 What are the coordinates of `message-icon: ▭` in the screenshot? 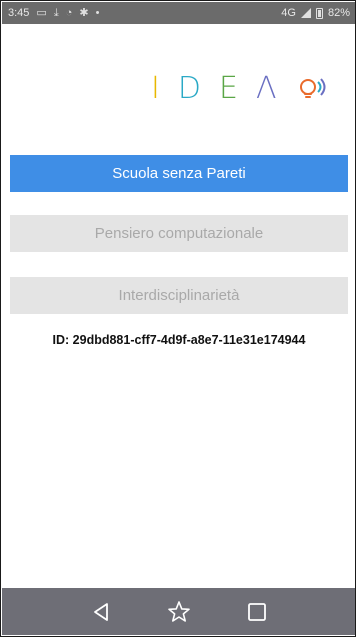 It's located at (41, 12).